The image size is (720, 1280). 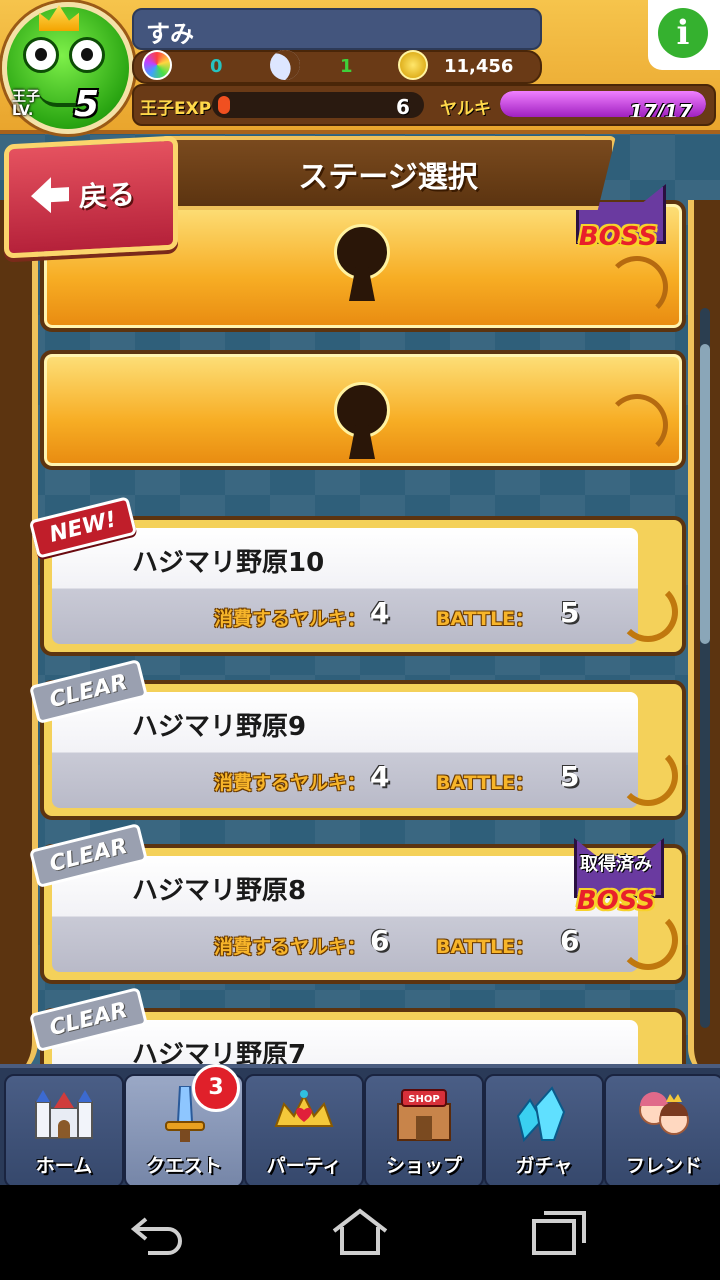 I want to click on exp-yaruki-bar: 王子EXP 6 ヤルキ 17/17, so click(x=424, y=105).